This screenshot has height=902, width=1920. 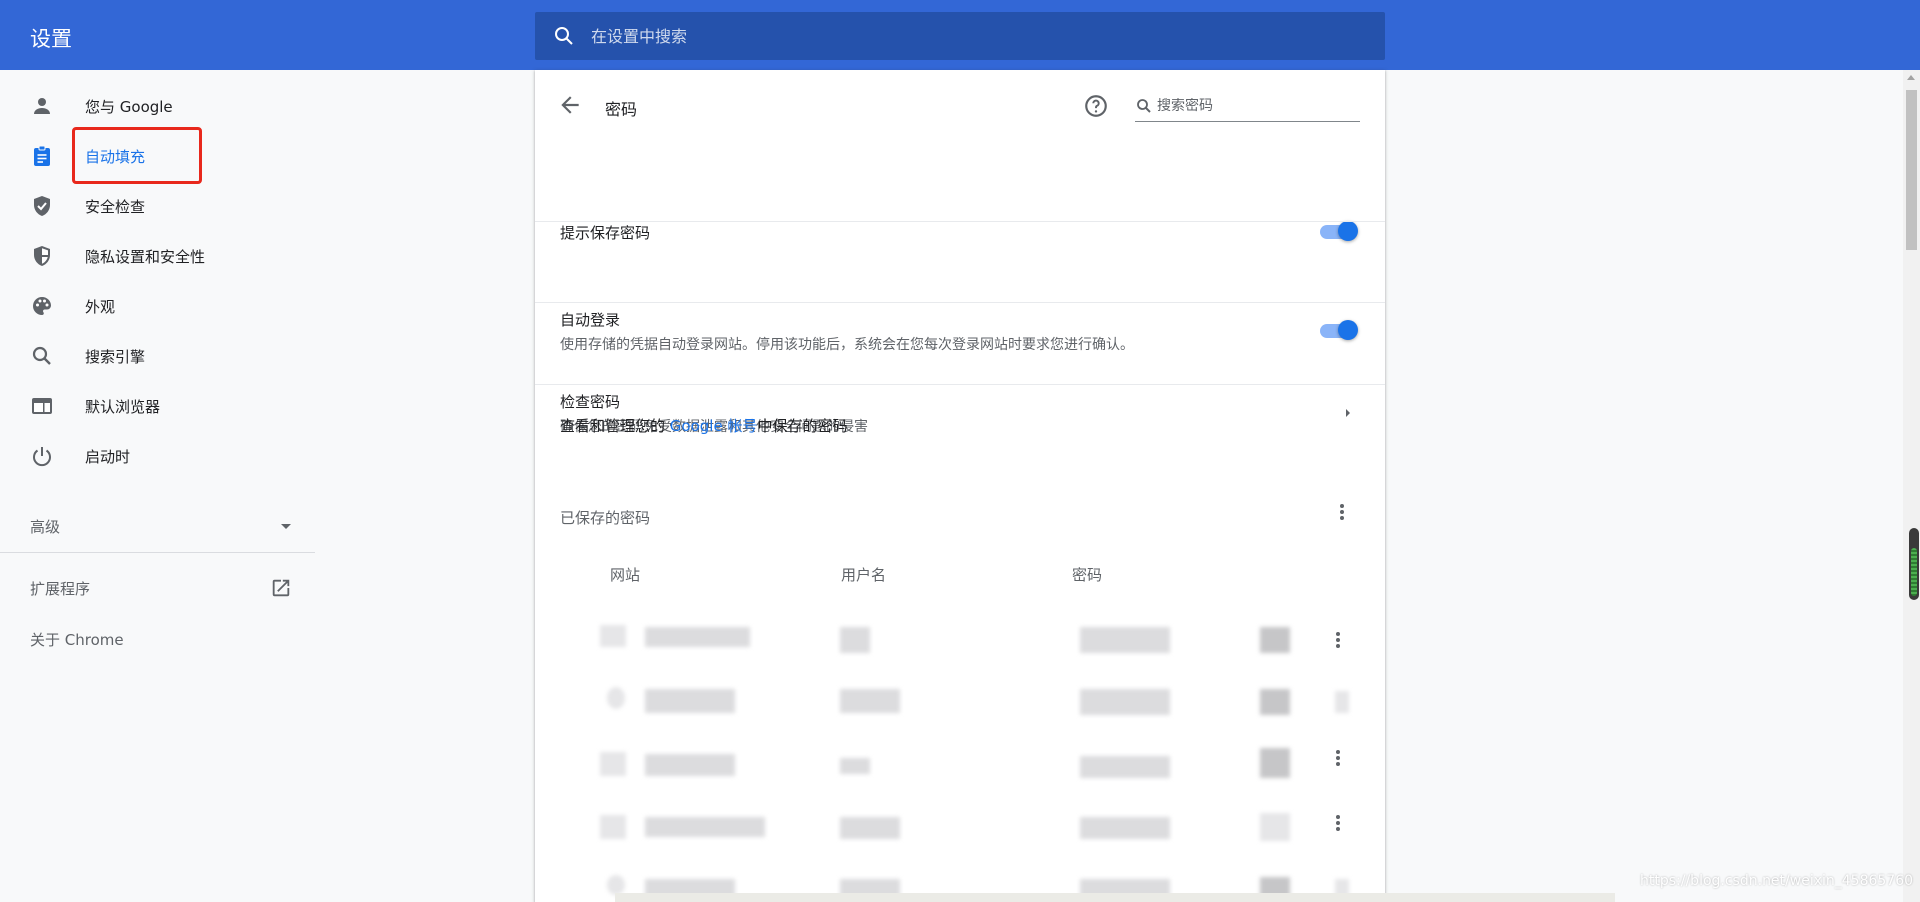 I want to click on subpage-header: 密码, so click(x=960, y=105).